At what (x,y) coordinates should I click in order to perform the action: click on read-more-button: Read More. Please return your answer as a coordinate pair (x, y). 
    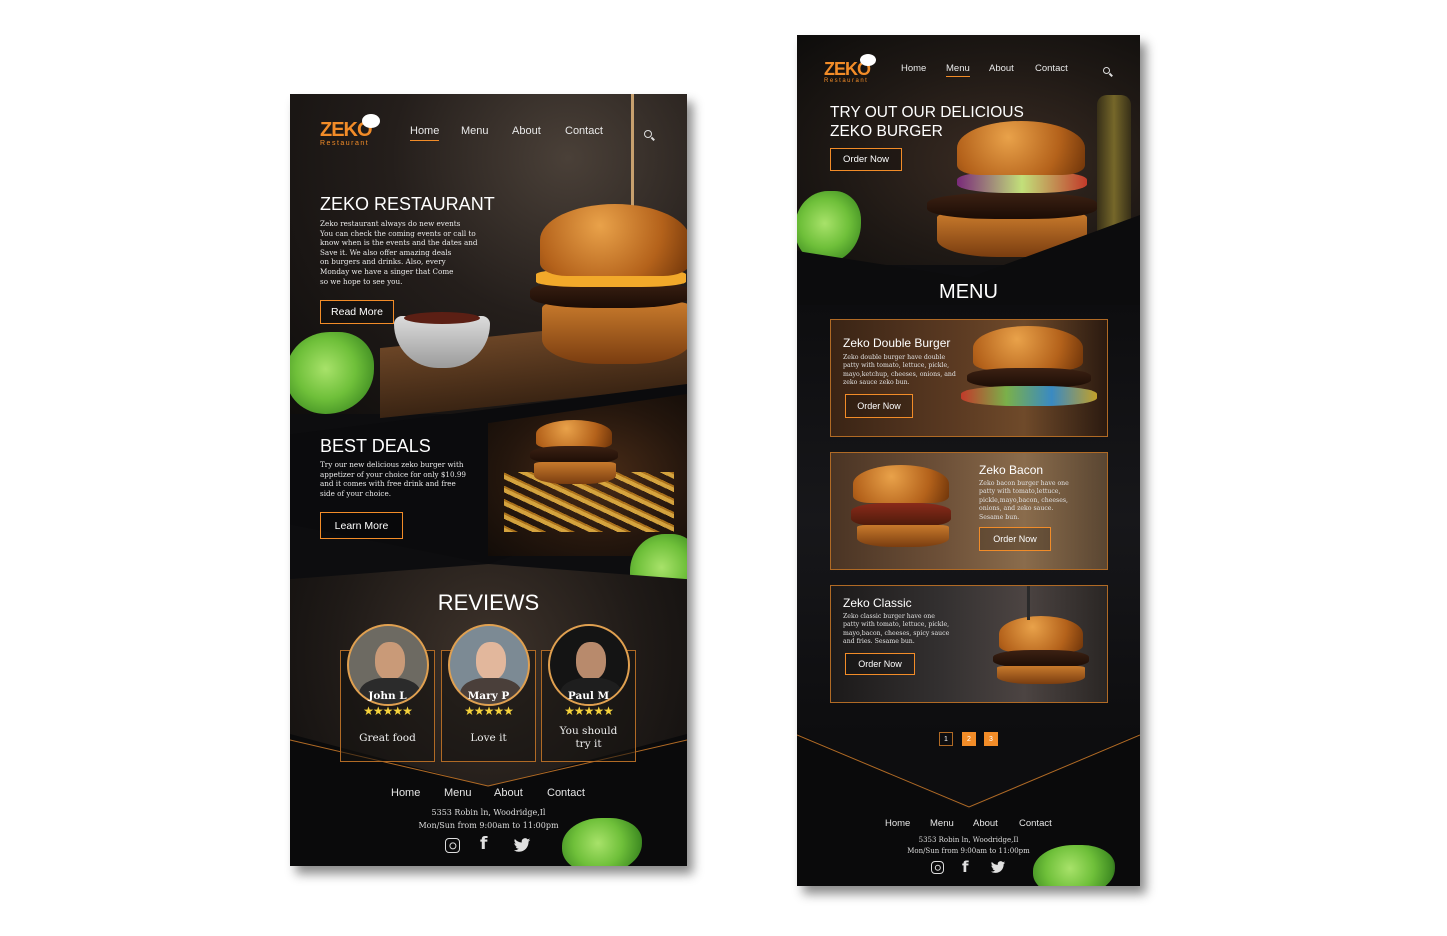
    Looking at the image, I should click on (357, 312).